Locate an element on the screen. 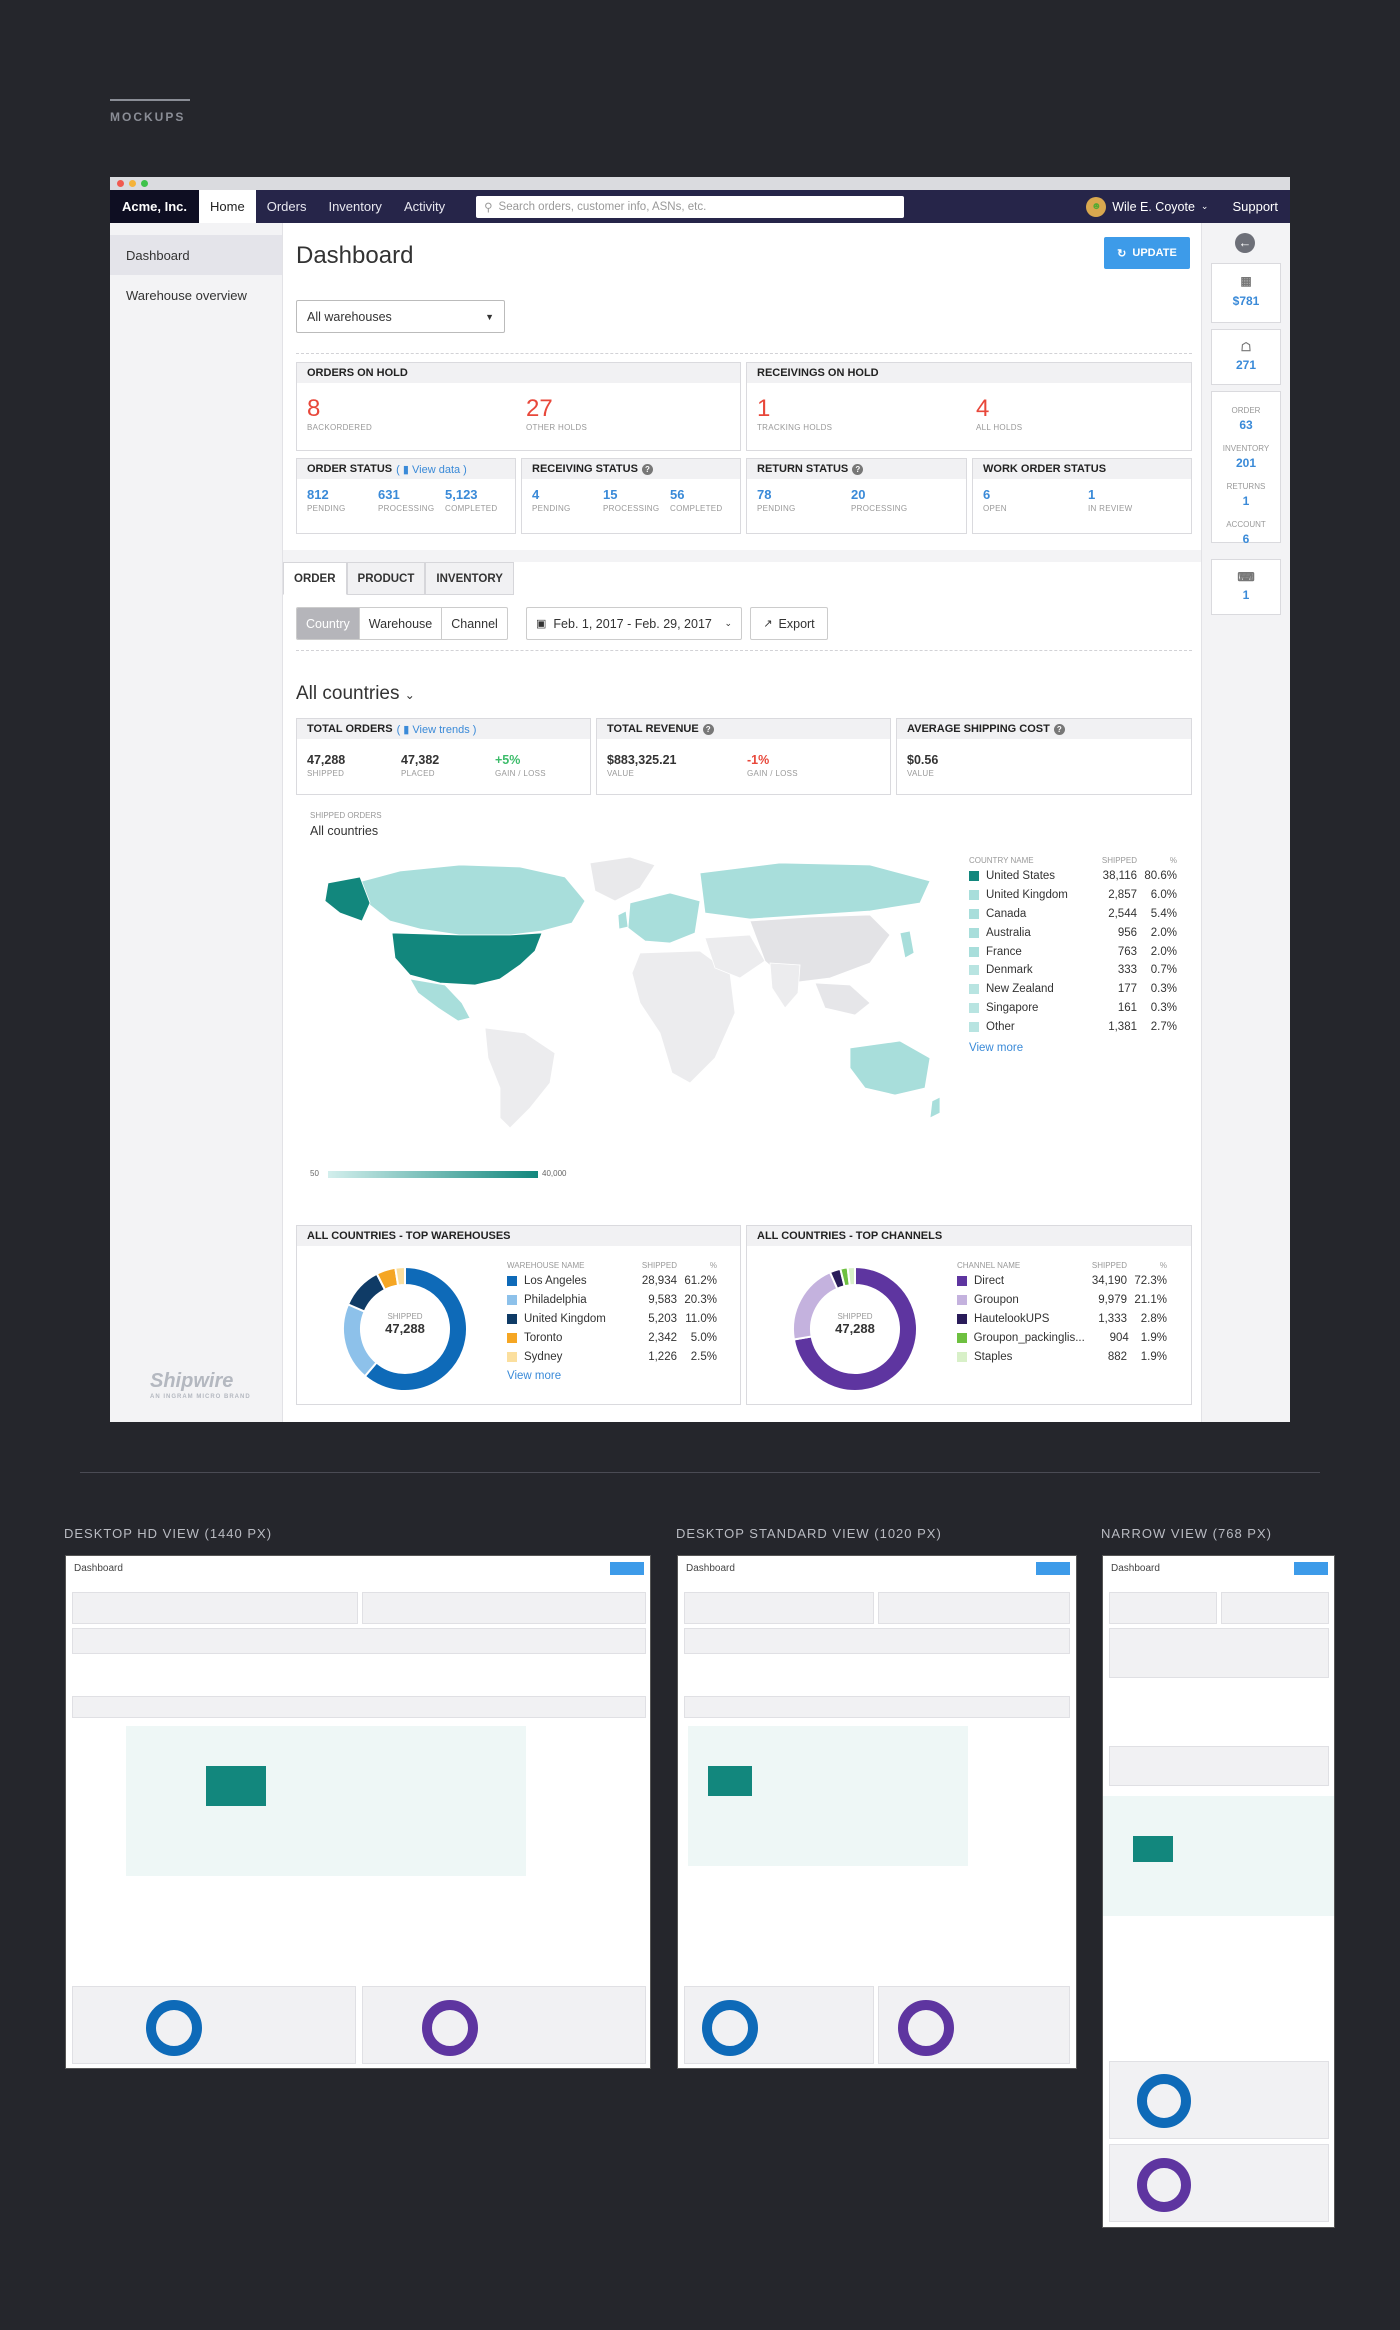  country-legend-row: Singapore 161 0.3% is located at coordinates (1073, 1008).